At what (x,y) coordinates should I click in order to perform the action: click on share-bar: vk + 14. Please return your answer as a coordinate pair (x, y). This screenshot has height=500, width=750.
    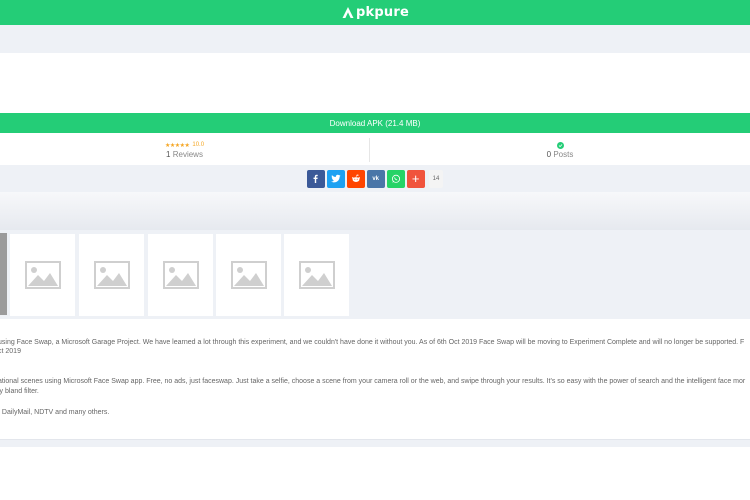
    Looking at the image, I should click on (375, 178).